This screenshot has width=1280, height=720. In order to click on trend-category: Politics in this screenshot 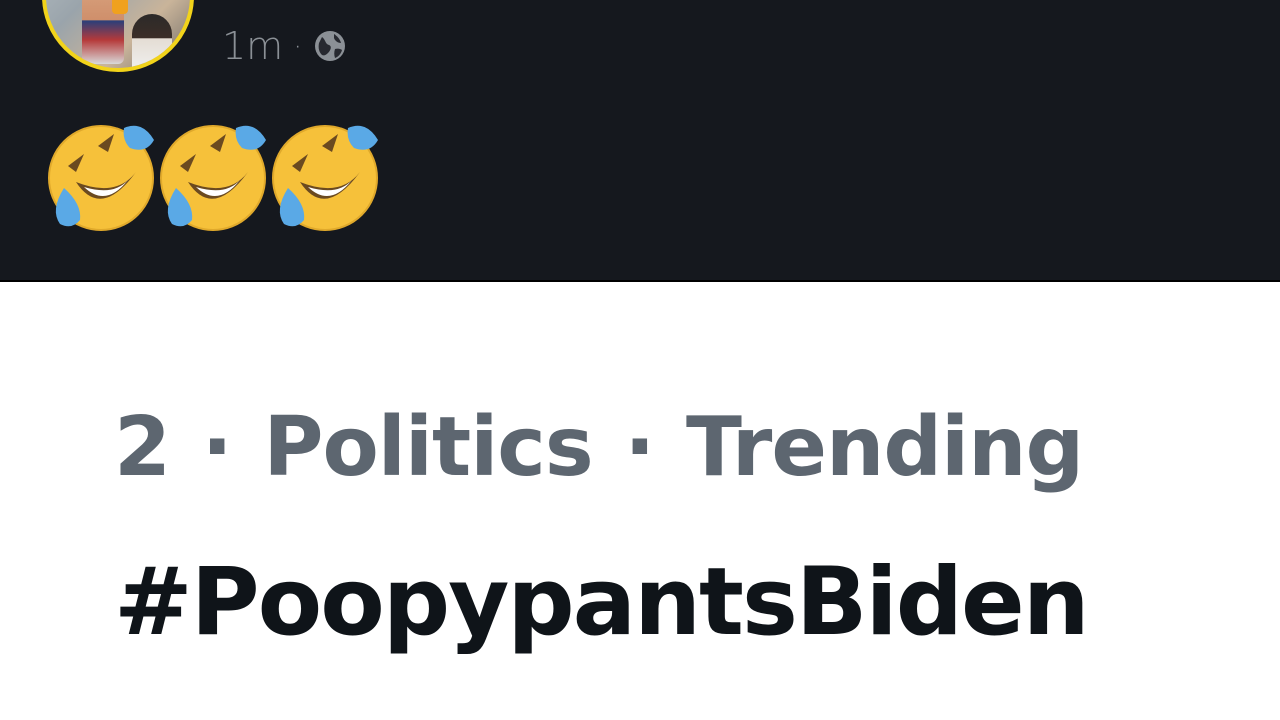, I will do `click(428, 447)`.